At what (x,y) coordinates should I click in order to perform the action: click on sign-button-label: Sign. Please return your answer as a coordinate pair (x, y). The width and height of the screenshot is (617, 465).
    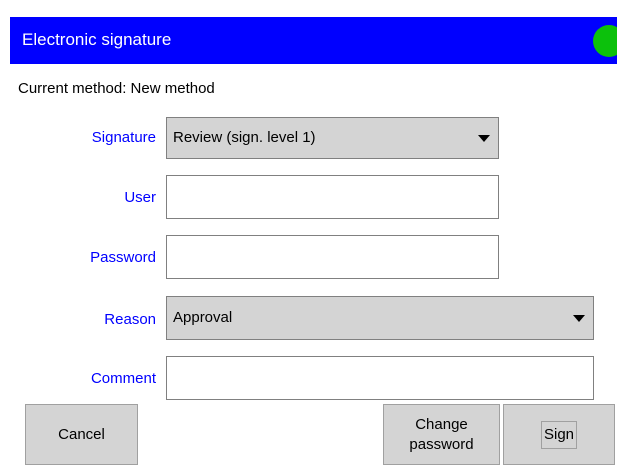
    Looking at the image, I should click on (559, 434).